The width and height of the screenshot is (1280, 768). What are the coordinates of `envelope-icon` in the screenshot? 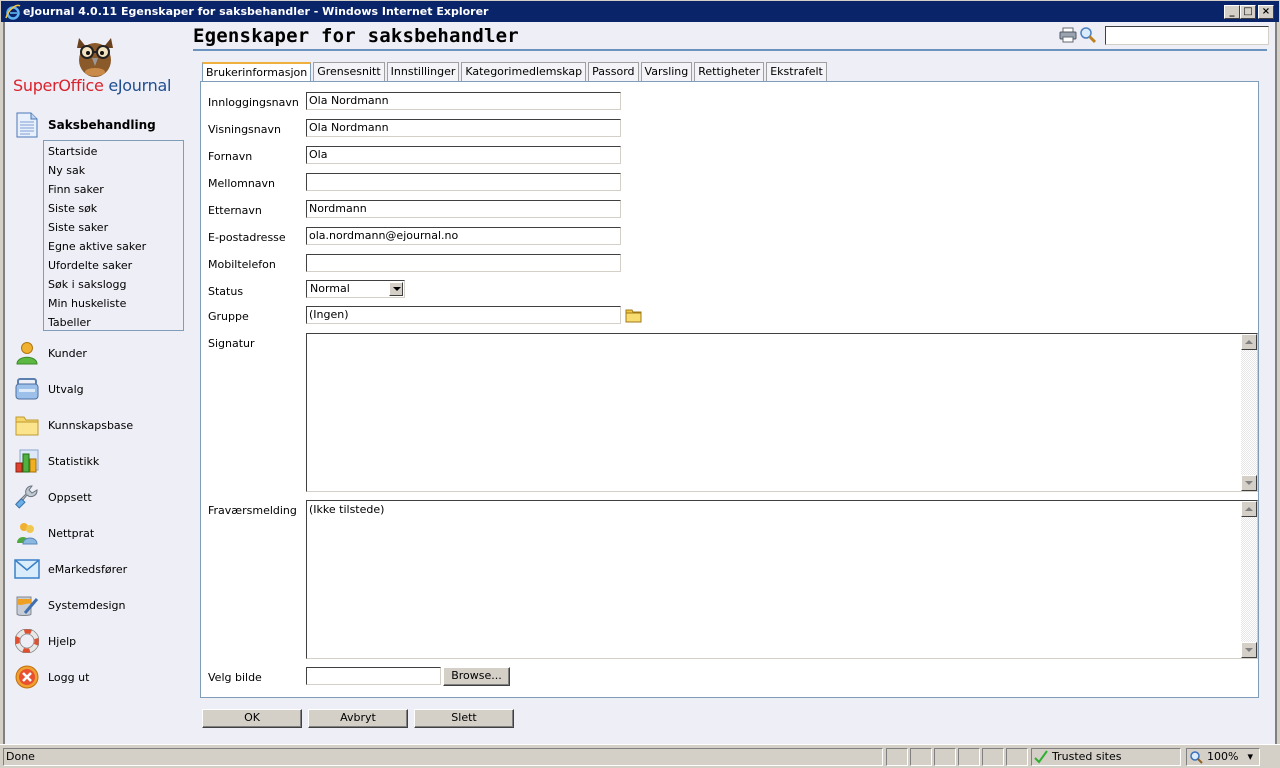 It's located at (27, 569).